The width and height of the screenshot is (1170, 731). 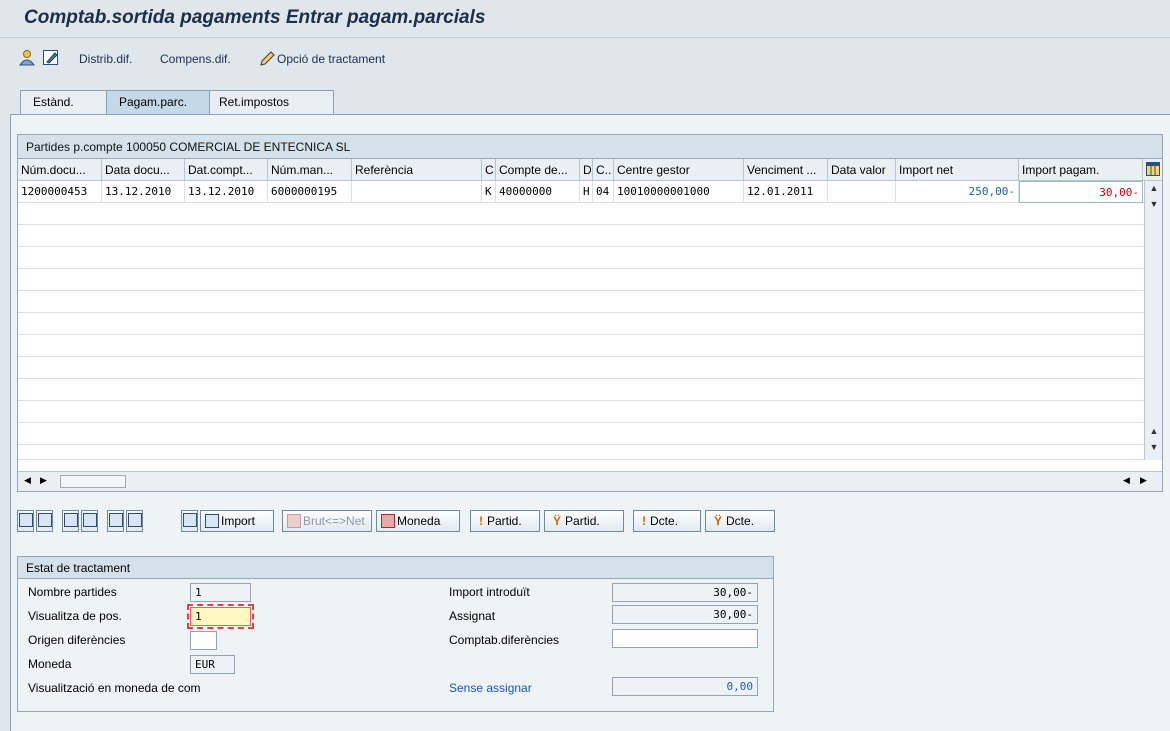 What do you see at coordinates (603, 170) in the screenshot?
I see `col-c2: C..` at bounding box center [603, 170].